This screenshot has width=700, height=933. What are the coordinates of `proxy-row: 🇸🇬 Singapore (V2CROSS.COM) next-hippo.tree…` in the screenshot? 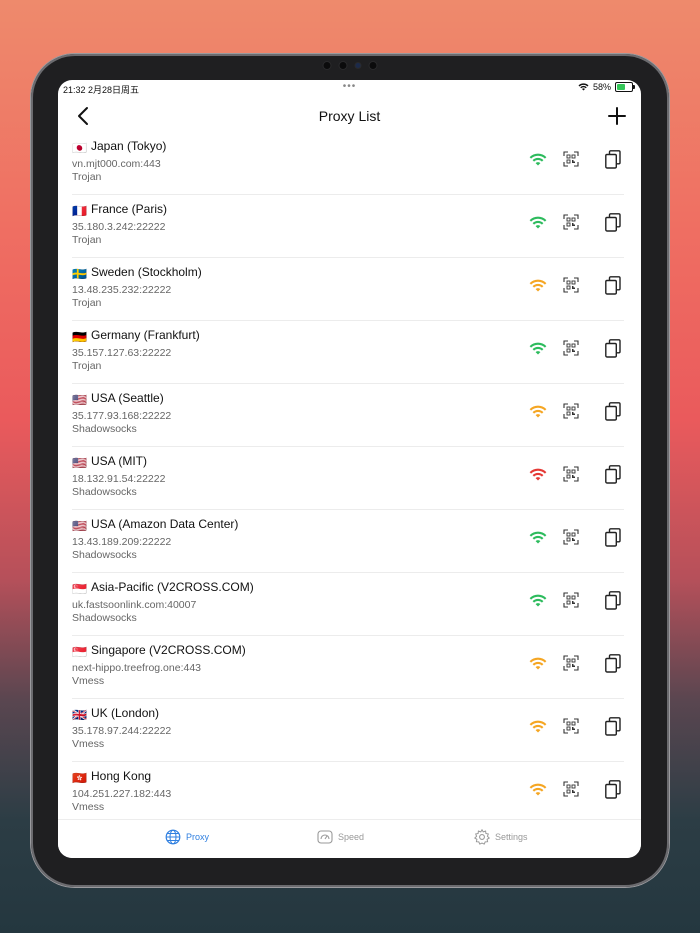 It's located at (349, 667).